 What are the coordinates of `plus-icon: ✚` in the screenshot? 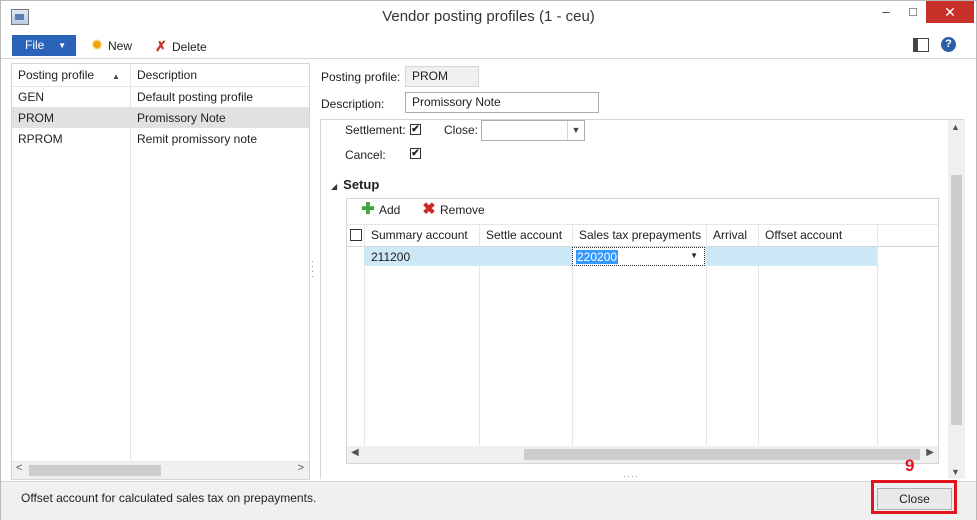 It's located at (368, 209).